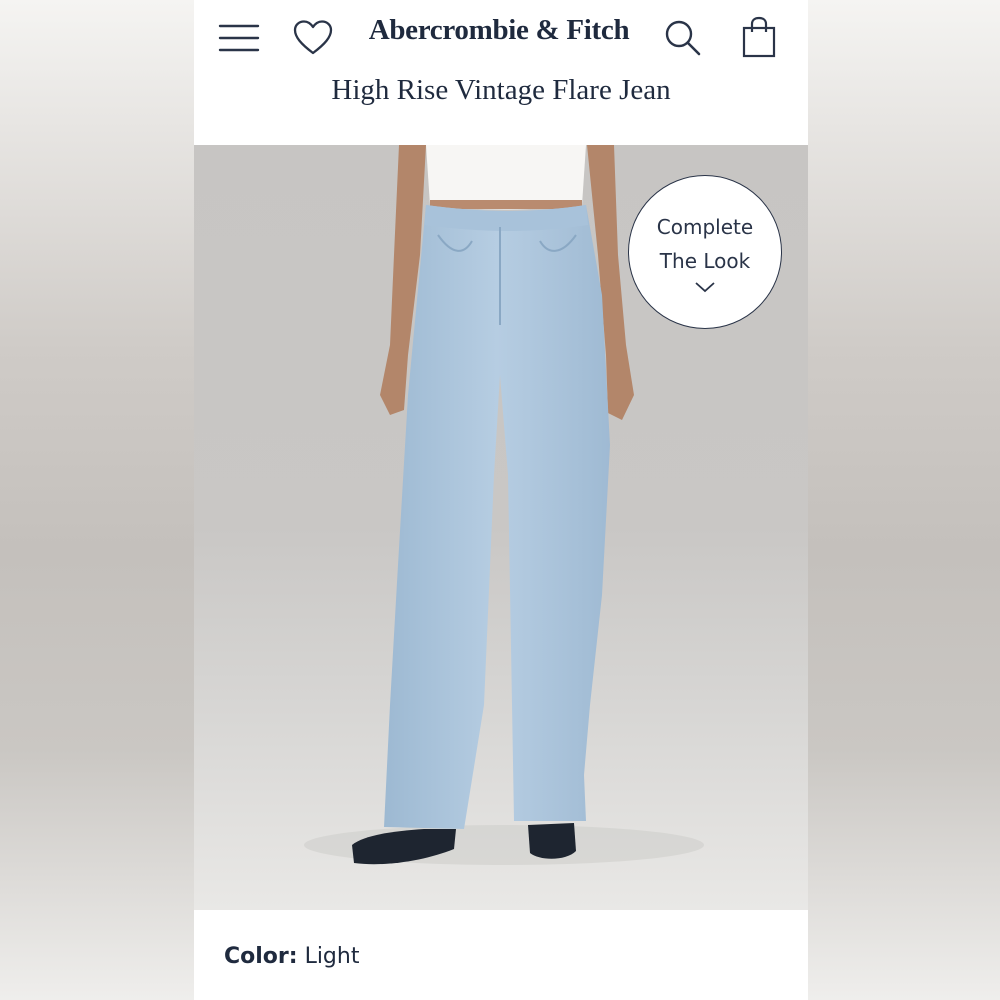 This screenshot has width=1000, height=1000. I want to click on search-icon, so click(683, 38).